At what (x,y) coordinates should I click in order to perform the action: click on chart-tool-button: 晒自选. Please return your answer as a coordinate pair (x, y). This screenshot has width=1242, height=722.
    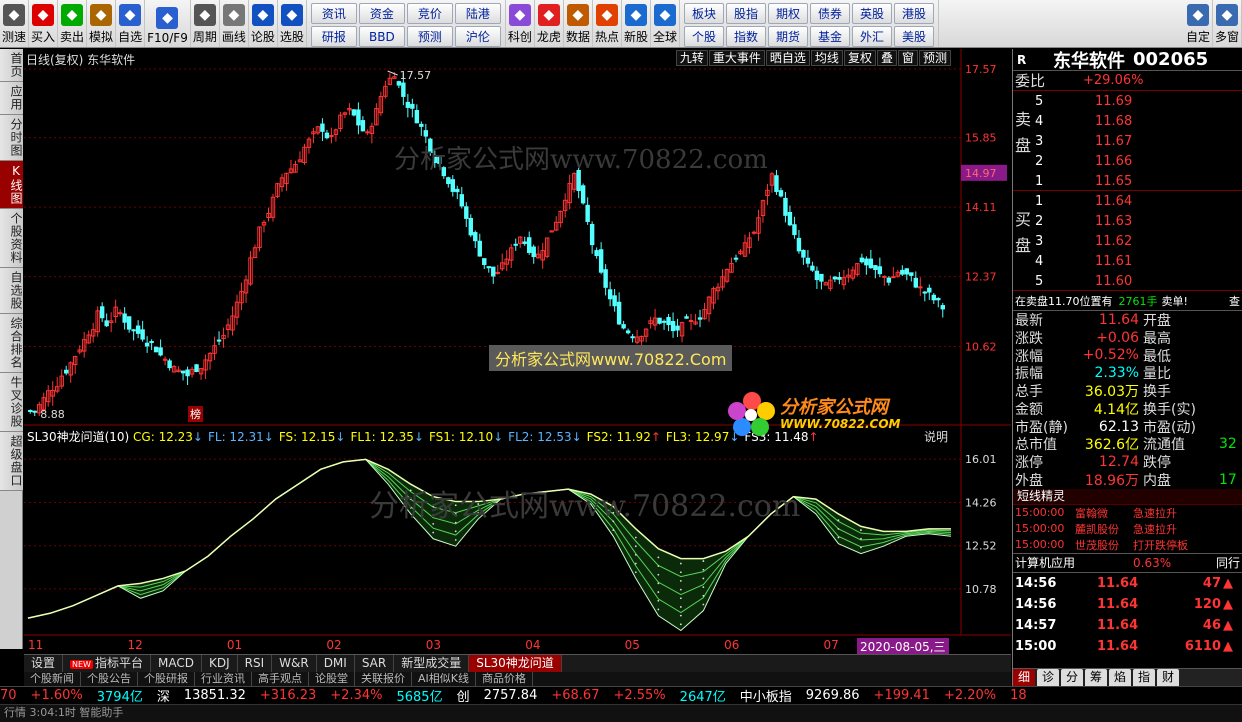
    Looking at the image, I should click on (787, 58).